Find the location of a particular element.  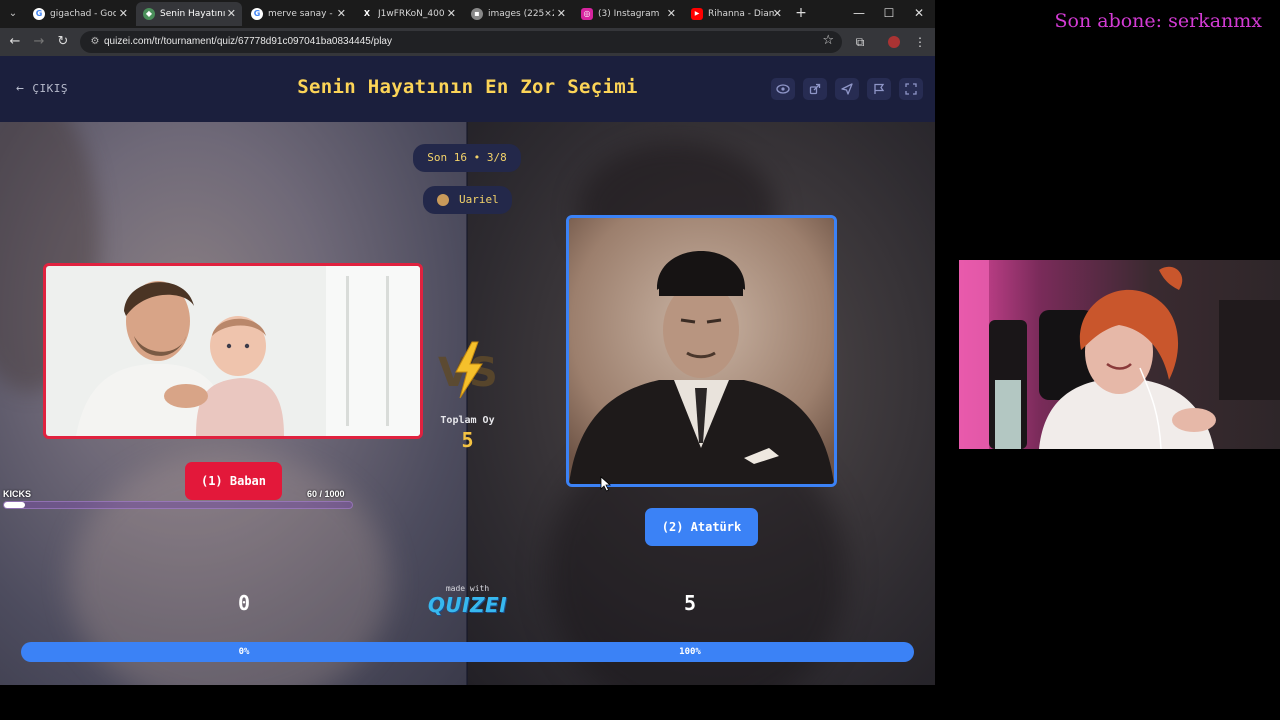

tab-instagram: ◎ (3) Instagram ✕ is located at coordinates (628, 14).